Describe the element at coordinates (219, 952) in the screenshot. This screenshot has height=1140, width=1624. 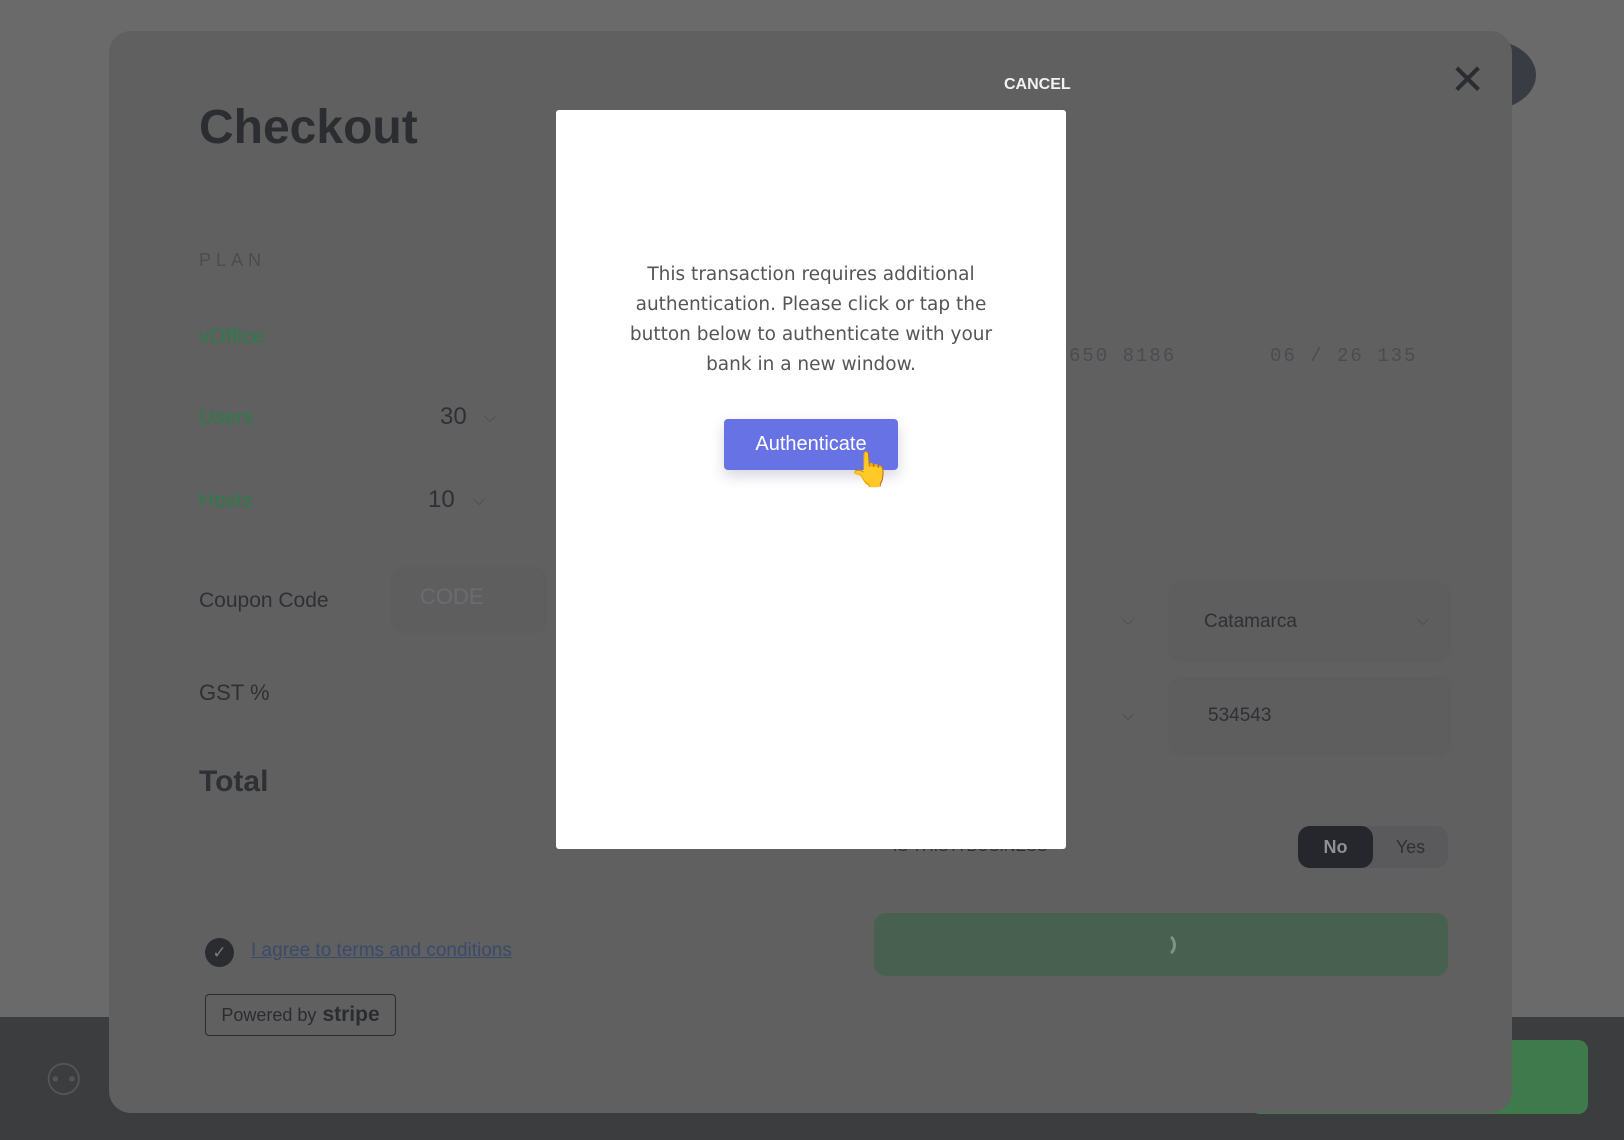
I see `check-icon: ✓` at that location.